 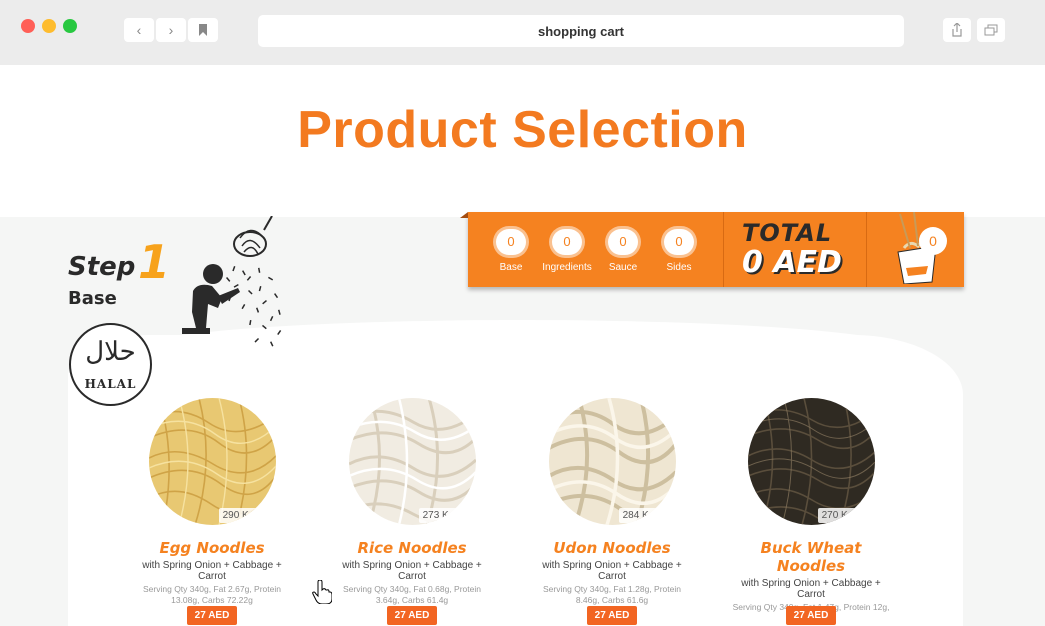 I want to click on kcal-badge: 273 Kcal, so click(x=442, y=515).